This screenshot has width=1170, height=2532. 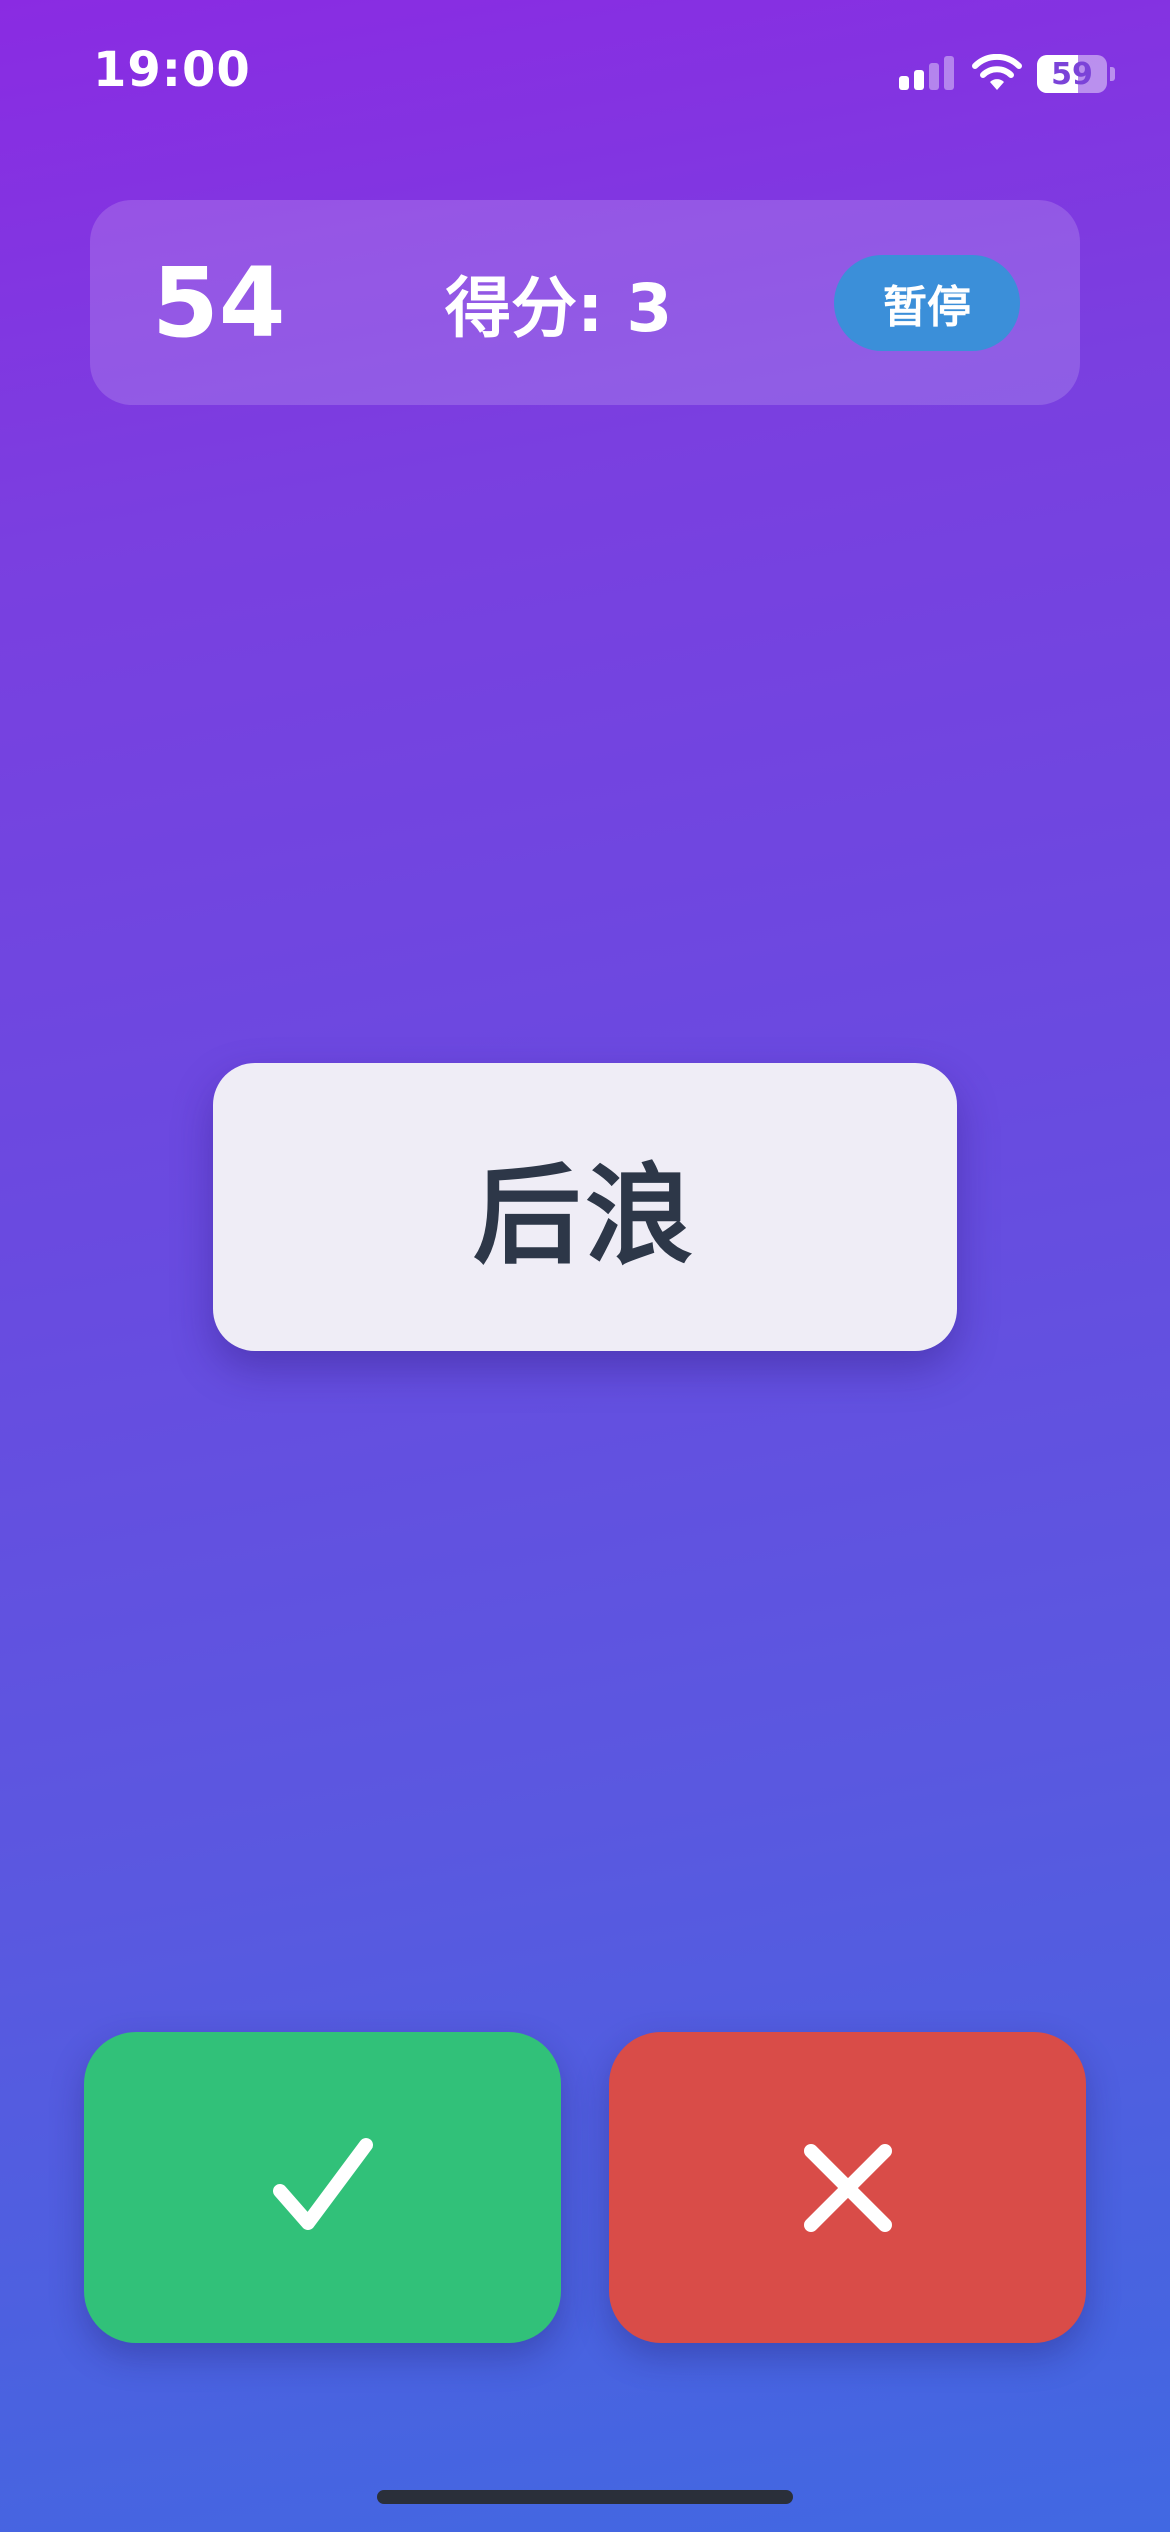 What do you see at coordinates (322, 2183) in the screenshot?
I see `checkmark-icon` at bounding box center [322, 2183].